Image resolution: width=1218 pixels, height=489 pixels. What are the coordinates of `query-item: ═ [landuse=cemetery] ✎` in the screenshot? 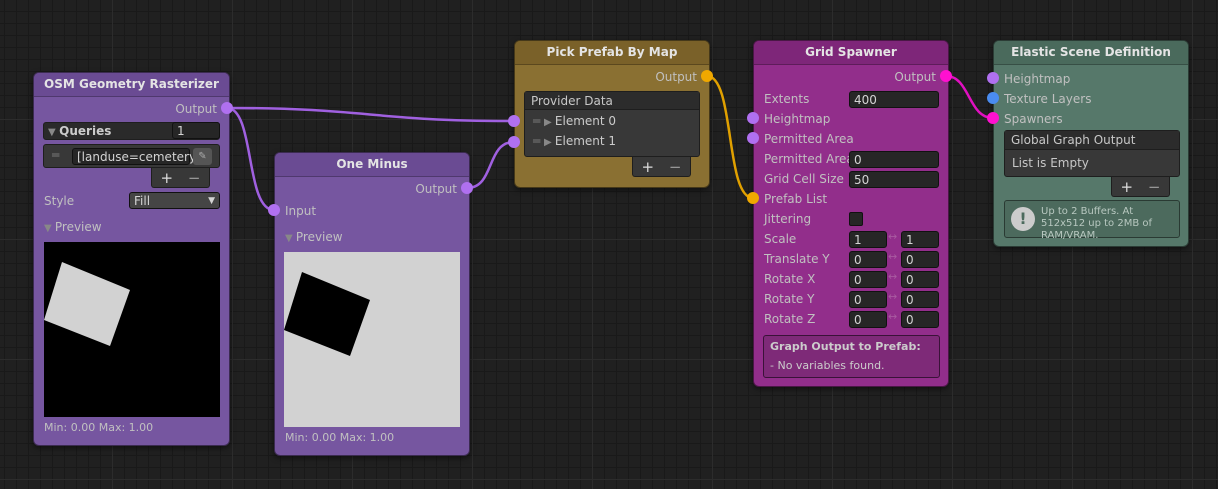 It's located at (131, 156).